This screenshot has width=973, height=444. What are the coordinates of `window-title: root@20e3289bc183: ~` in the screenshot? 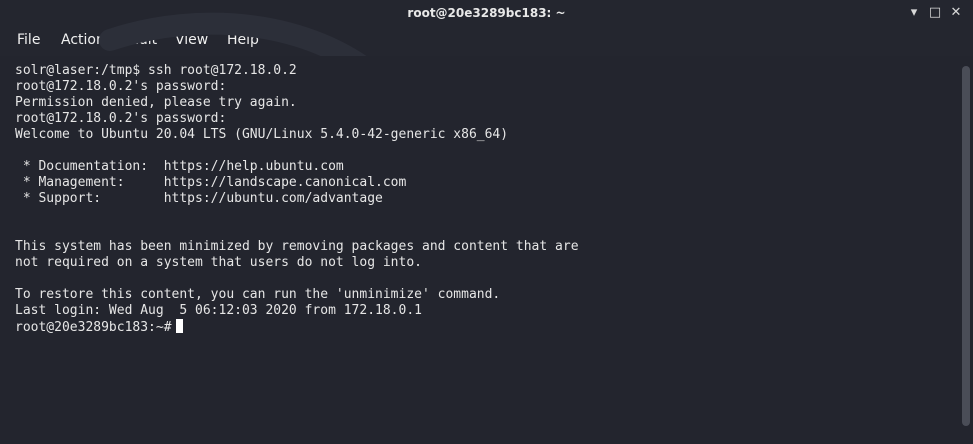 It's located at (486, 13).